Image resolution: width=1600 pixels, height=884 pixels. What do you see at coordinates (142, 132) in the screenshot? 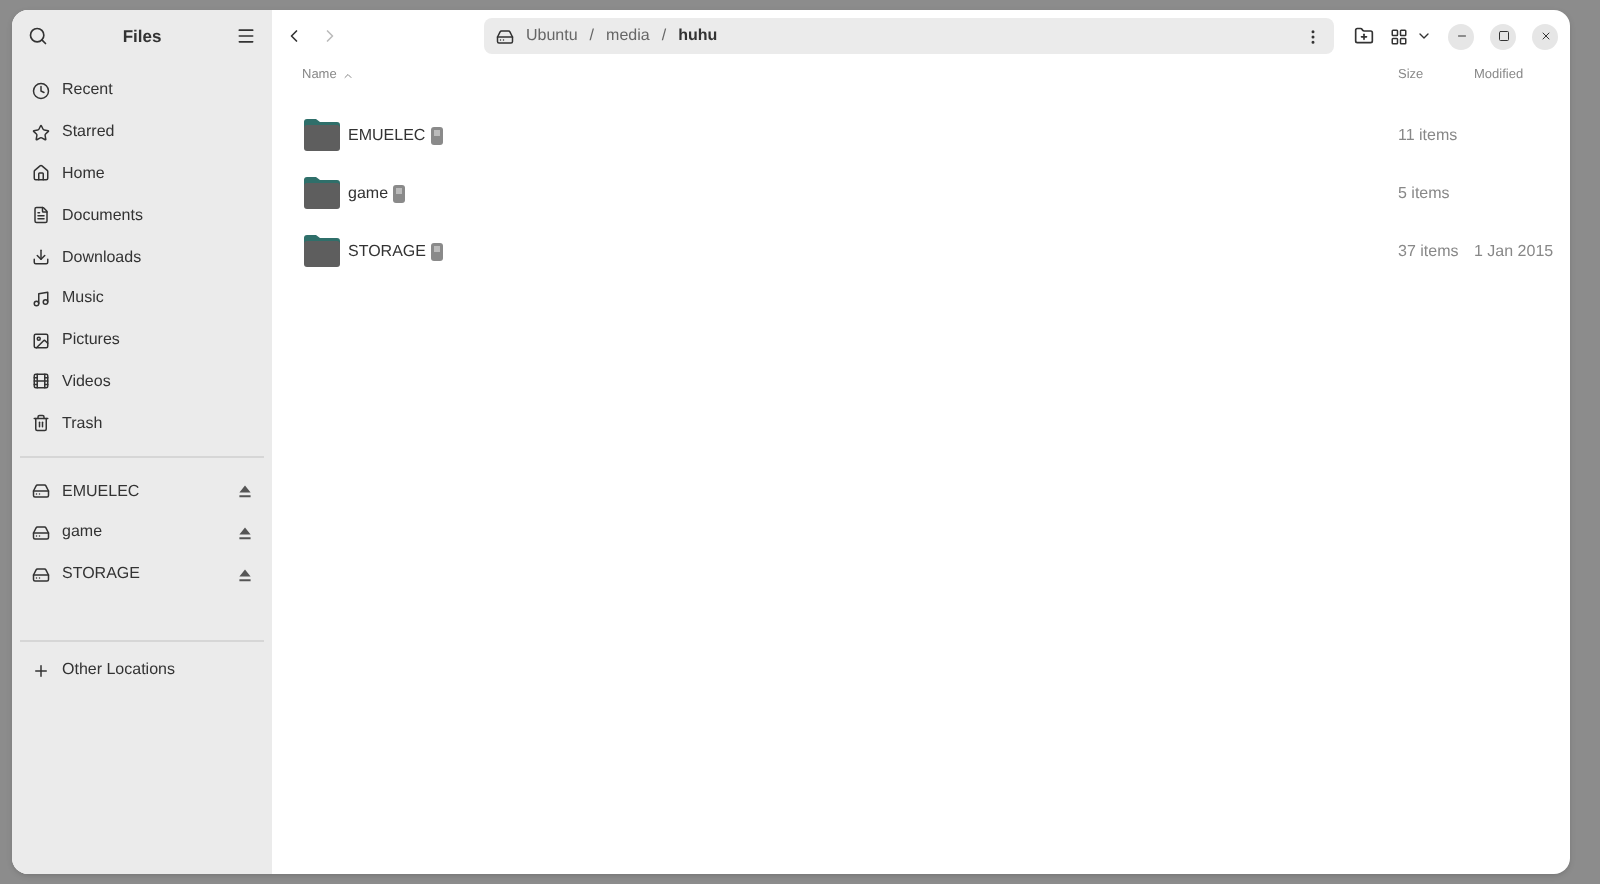
I see `sidebar-item: Starred` at bounding box center [142, 132].